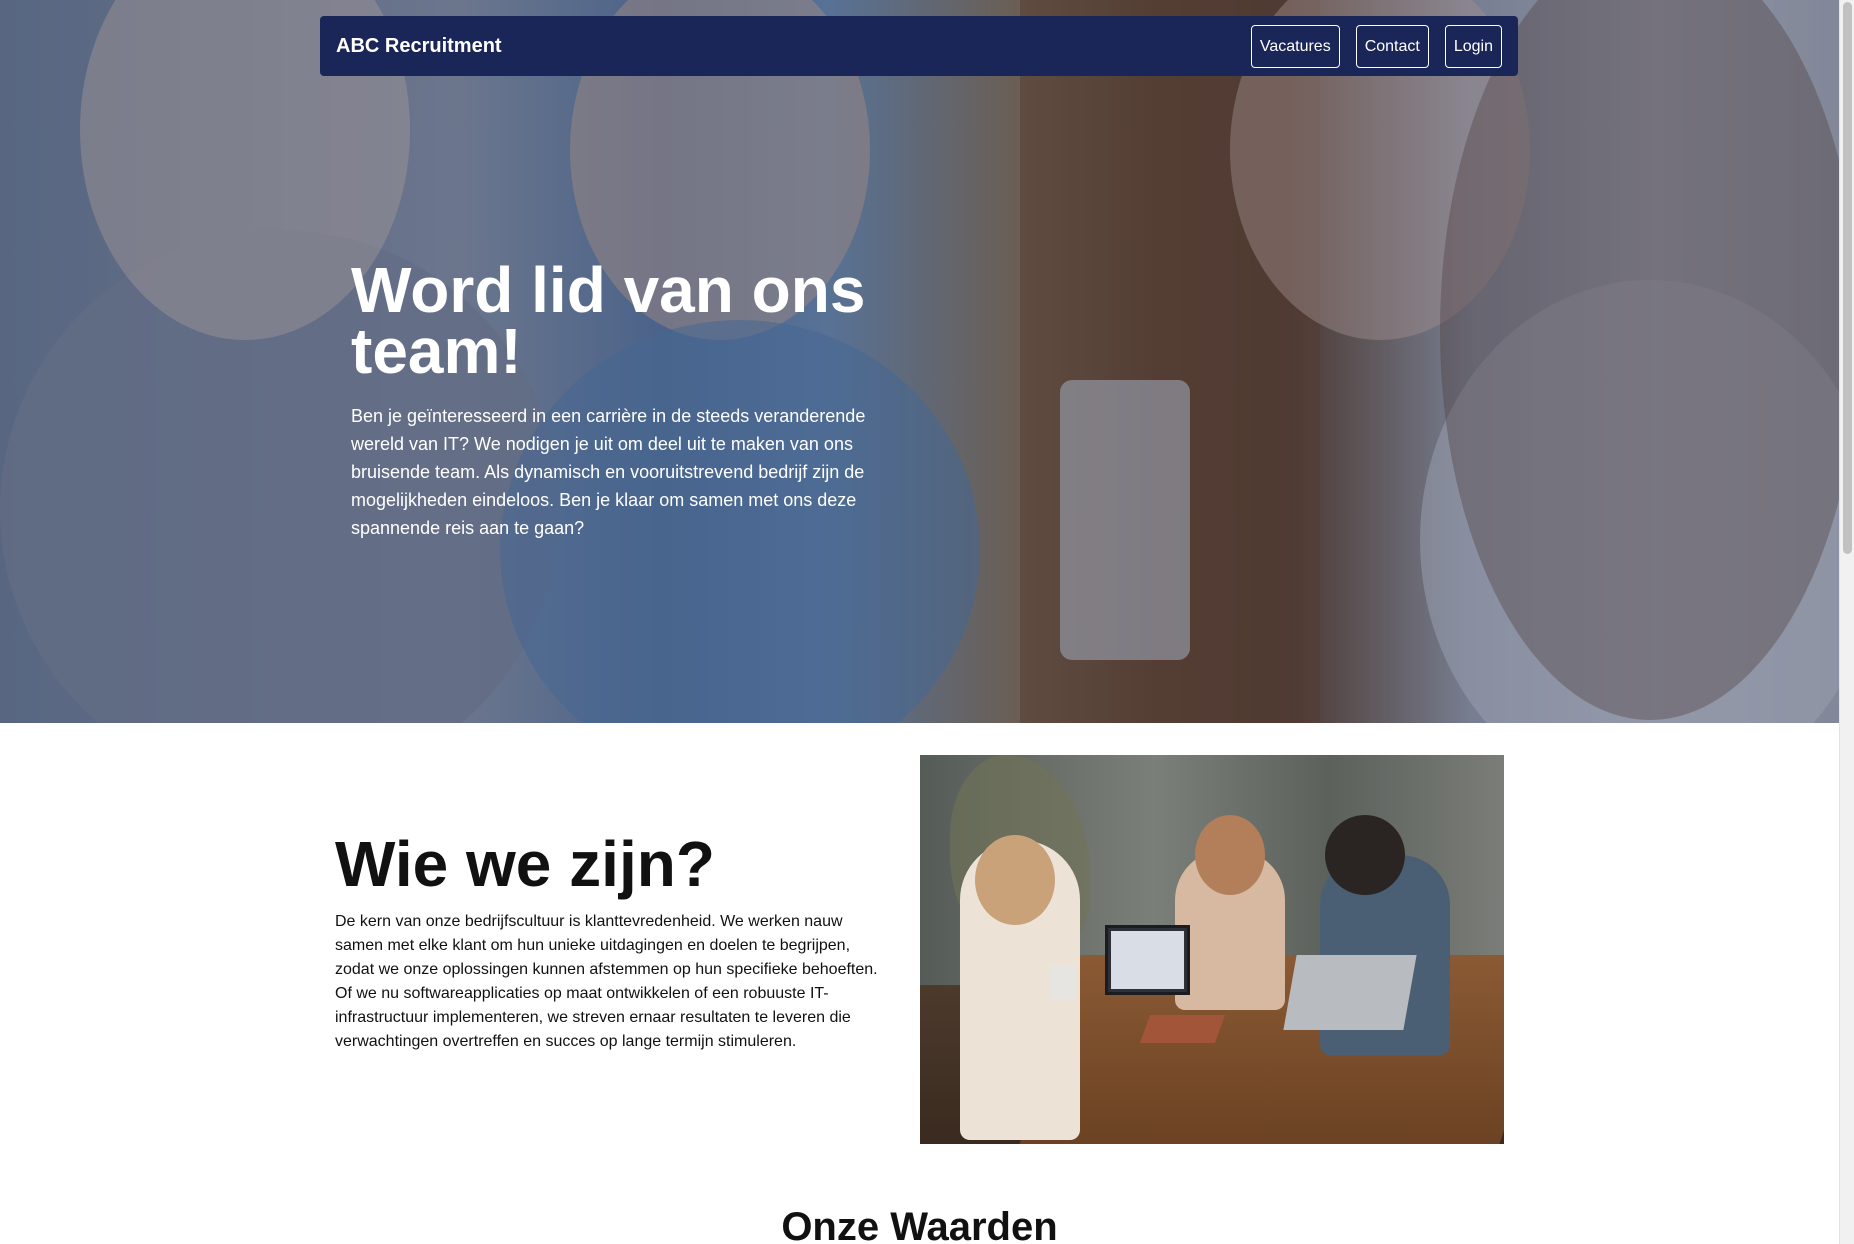  What do you see at coordinates (1295, 46) in the screenshot?
I see `nav-vacatures-button: Vacatures` at bounding box center [1295, 46].